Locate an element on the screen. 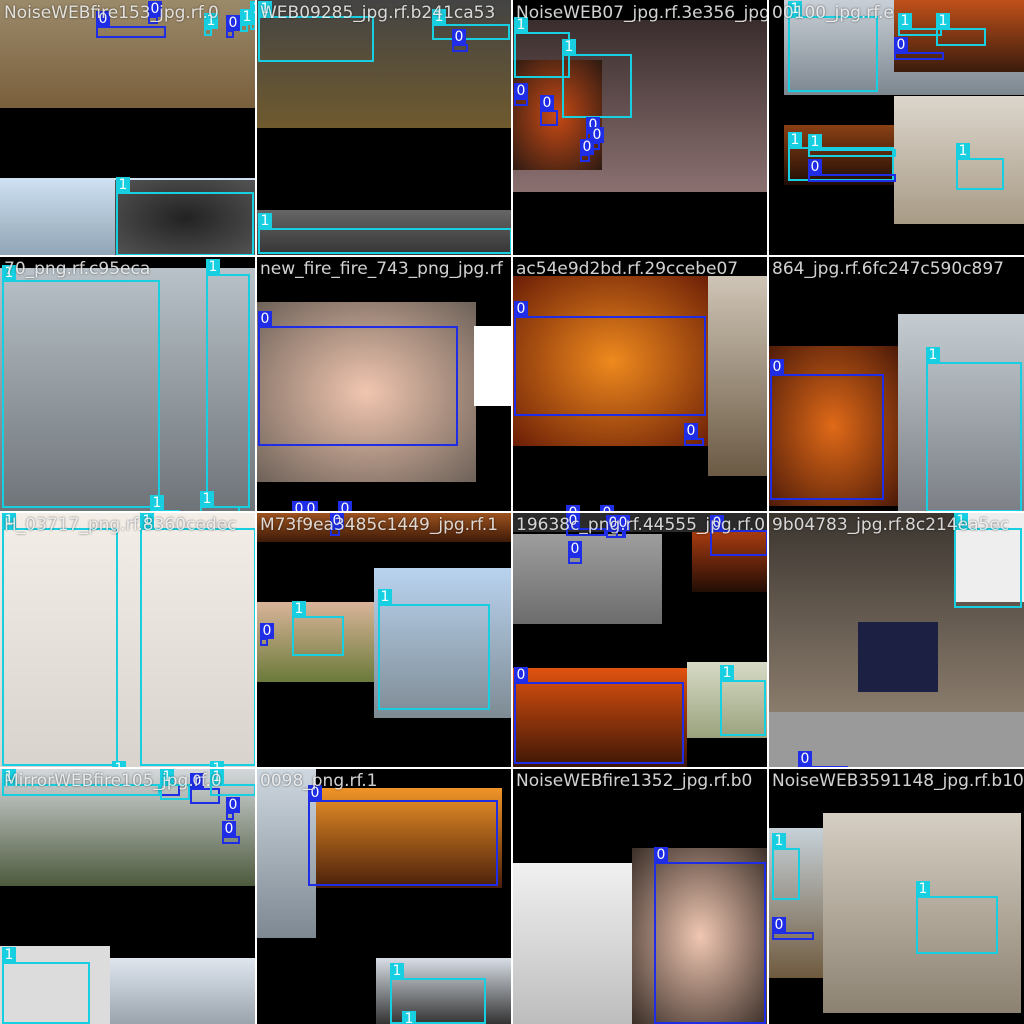 This screenshot has width=1024, height=1024. mosaic-tile: new_fire_fire_743_png_jpg.rf 0 0 0 0 is located at coordinates (384, 384).